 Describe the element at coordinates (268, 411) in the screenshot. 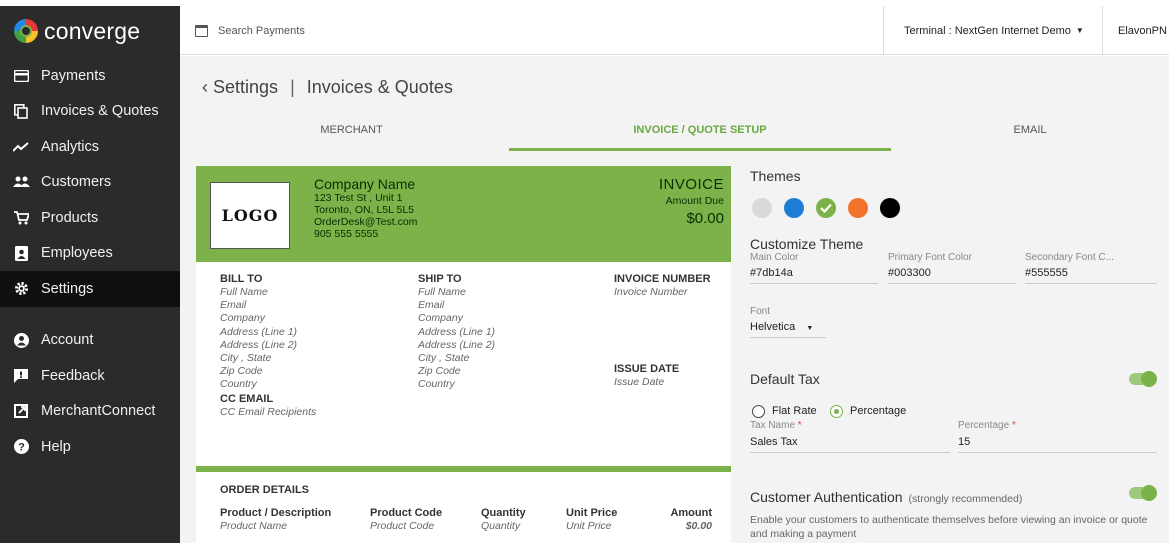

I see `cc-email-value: CC Email Recipients` at that location.